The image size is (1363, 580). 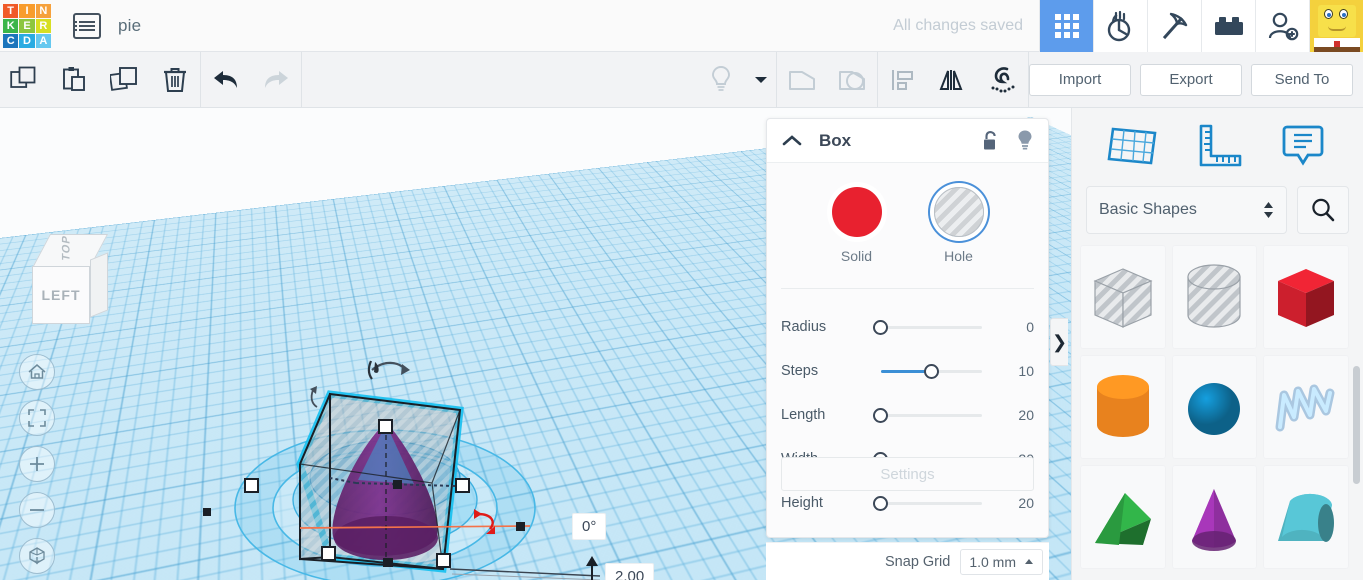 I want to click on edit-tool-group, so click(x=100, y=80).